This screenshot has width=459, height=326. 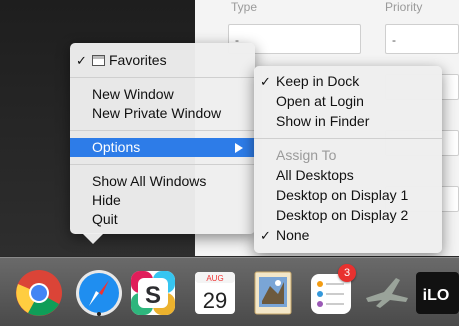 What do you see at coordinates (133, 94) in the screenshot?
I see `menu-item-label: New Window` at bounding box center [133, 94].